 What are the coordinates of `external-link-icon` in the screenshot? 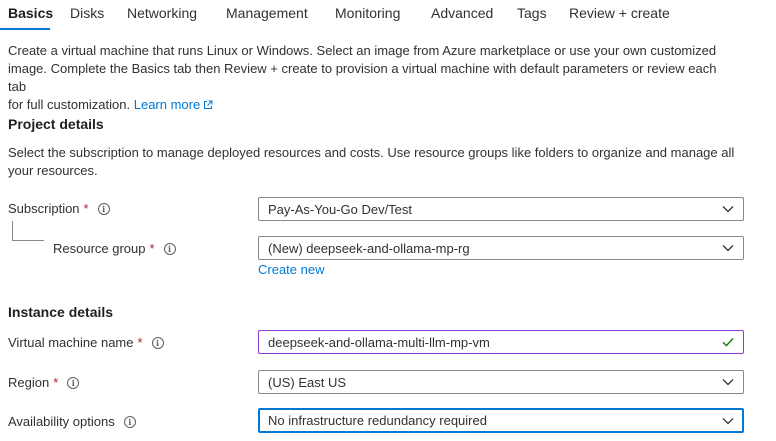 It's located at (208, 104).